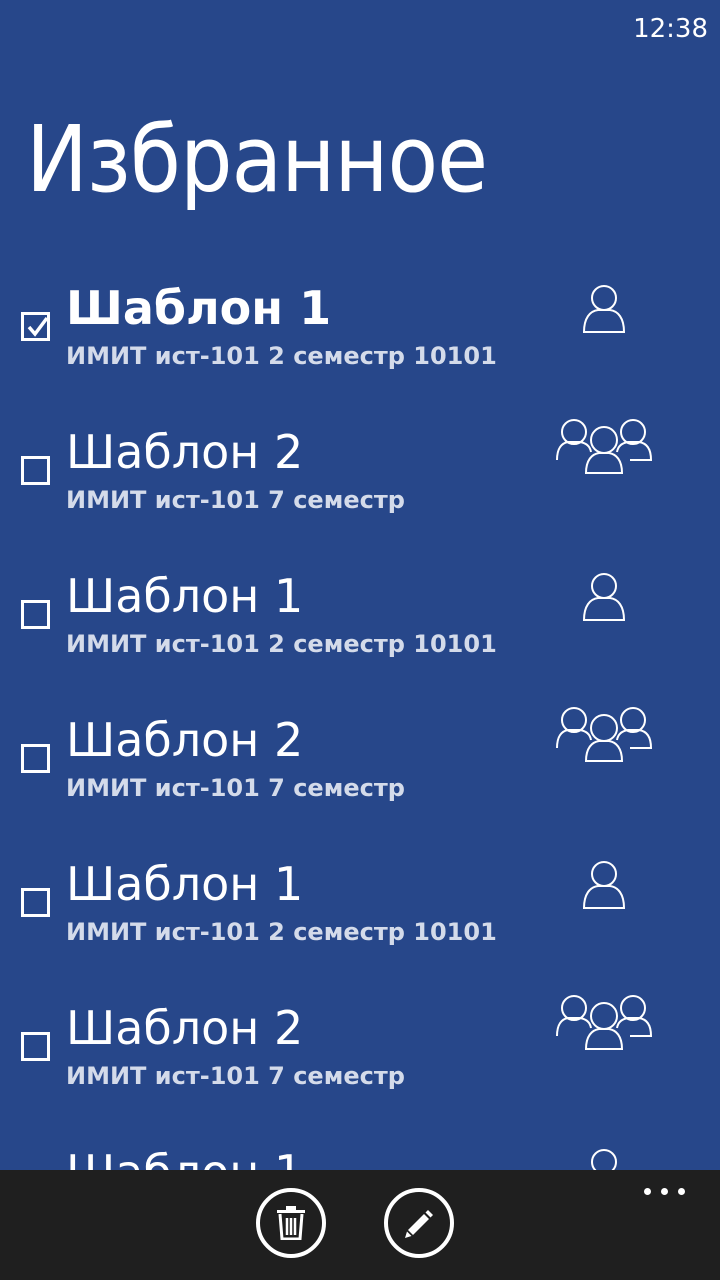  Describe the element at coordinates (360, 1157) in the screenshot. I see `list-item: Шаблон 1` at that location.